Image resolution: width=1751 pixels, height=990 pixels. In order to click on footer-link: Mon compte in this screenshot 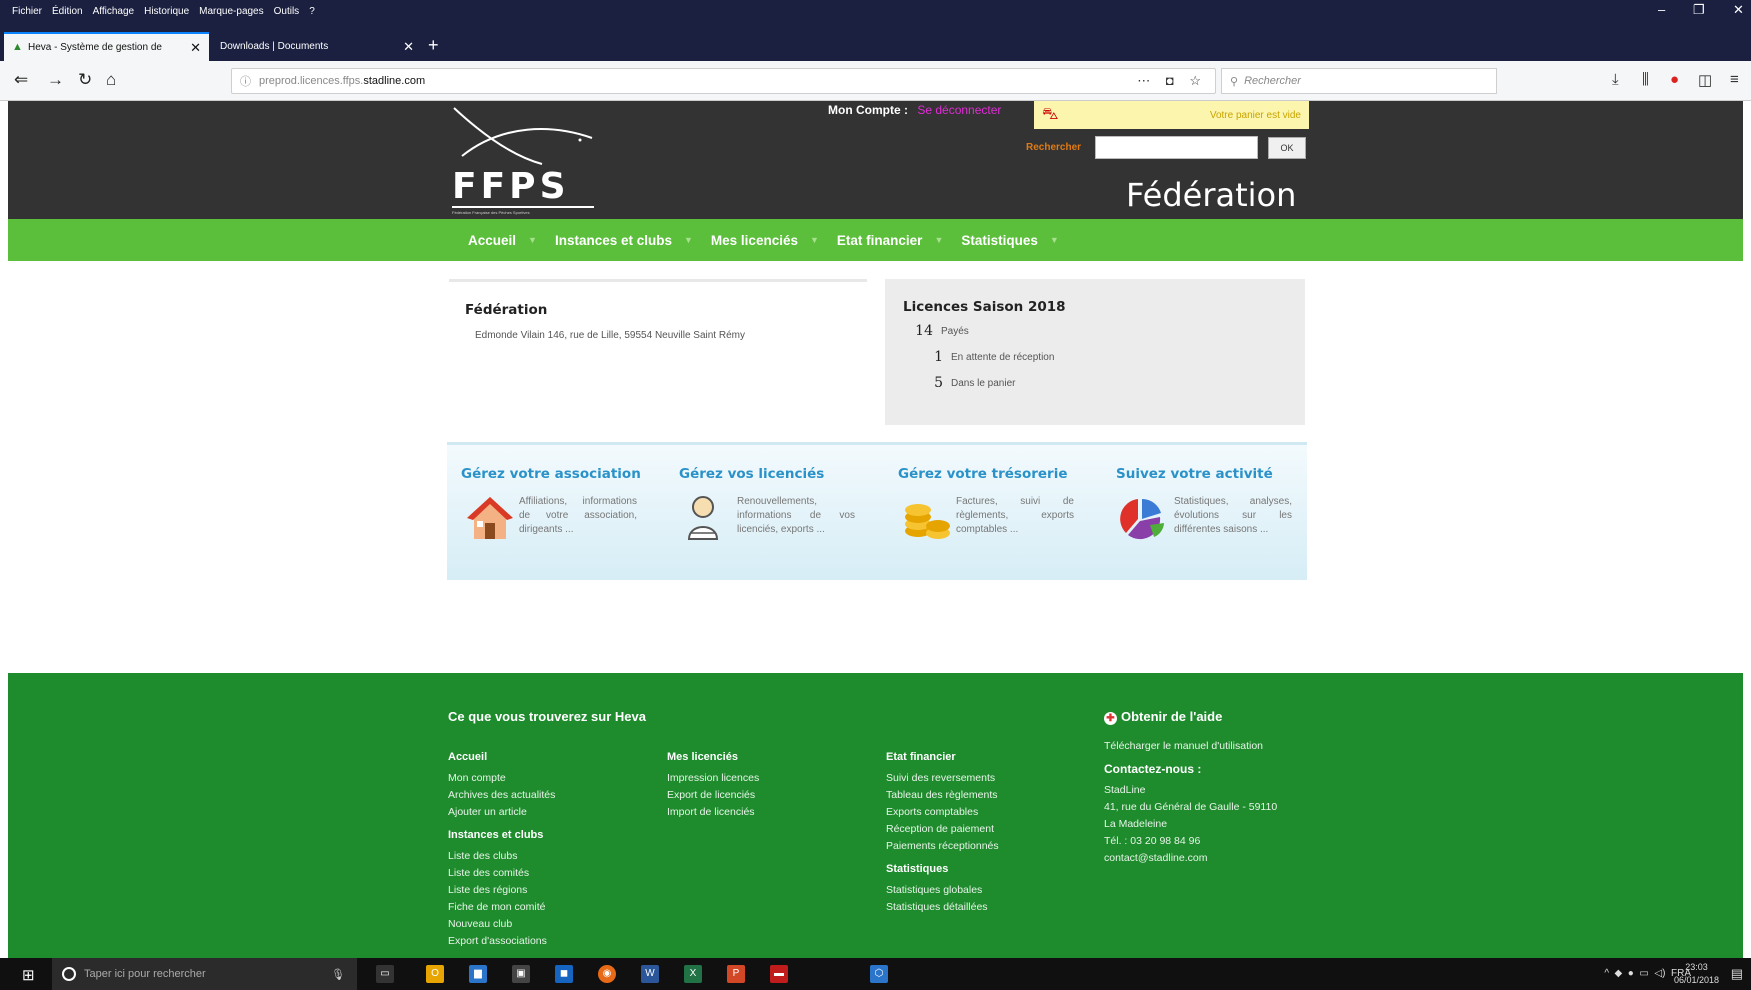, I will do `click(501, 778)`.